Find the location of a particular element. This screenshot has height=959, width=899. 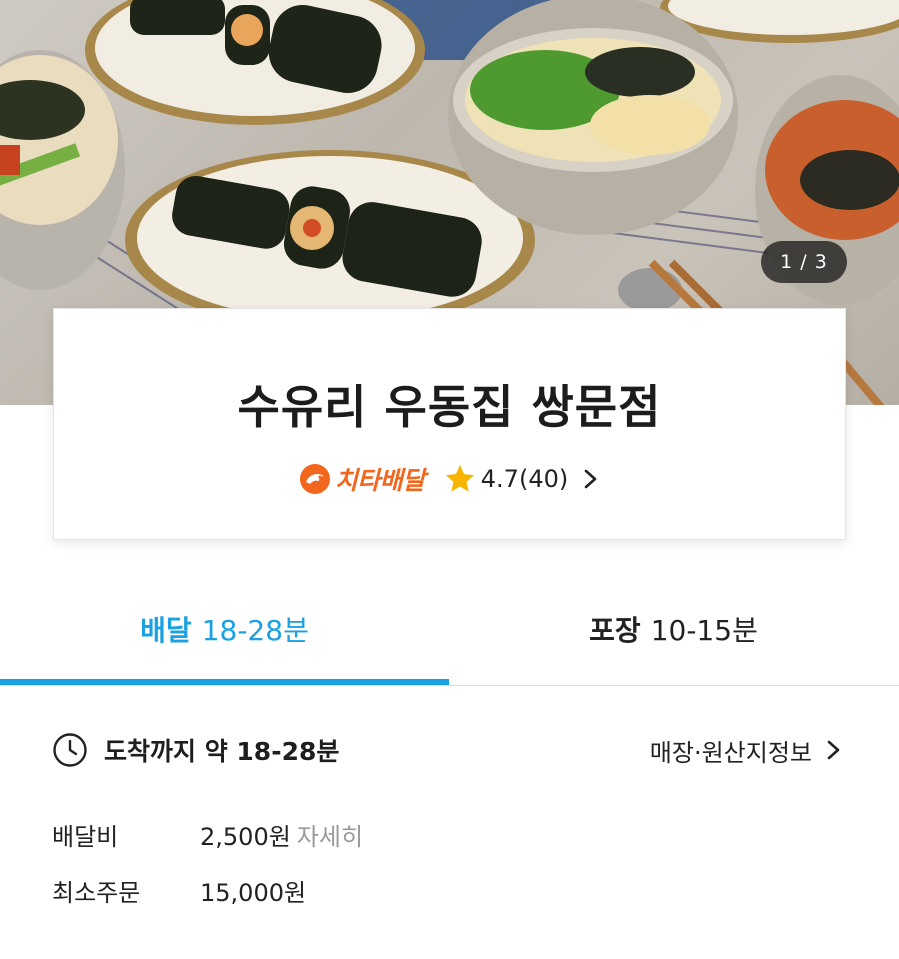

delivery-brand-name: 치타배달 is located at coordinates (380, 480).